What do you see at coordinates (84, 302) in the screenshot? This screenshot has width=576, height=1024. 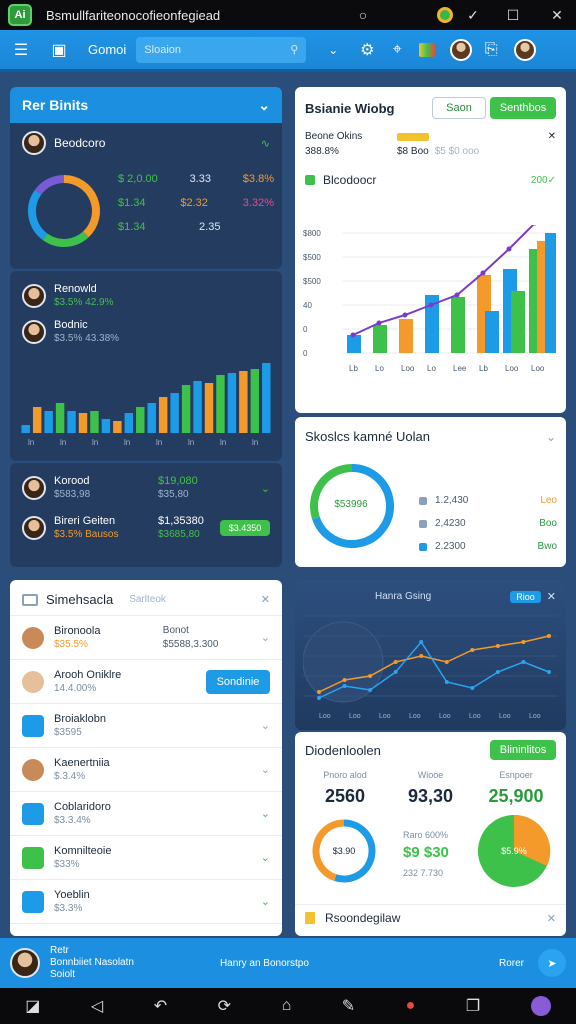 I see `row-sub: $3.5% 42.9%` at bounding box center [84, 302].